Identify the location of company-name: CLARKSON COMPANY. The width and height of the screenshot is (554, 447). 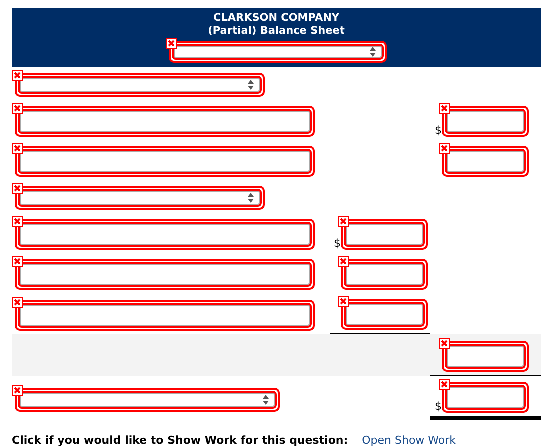
(276, 18).